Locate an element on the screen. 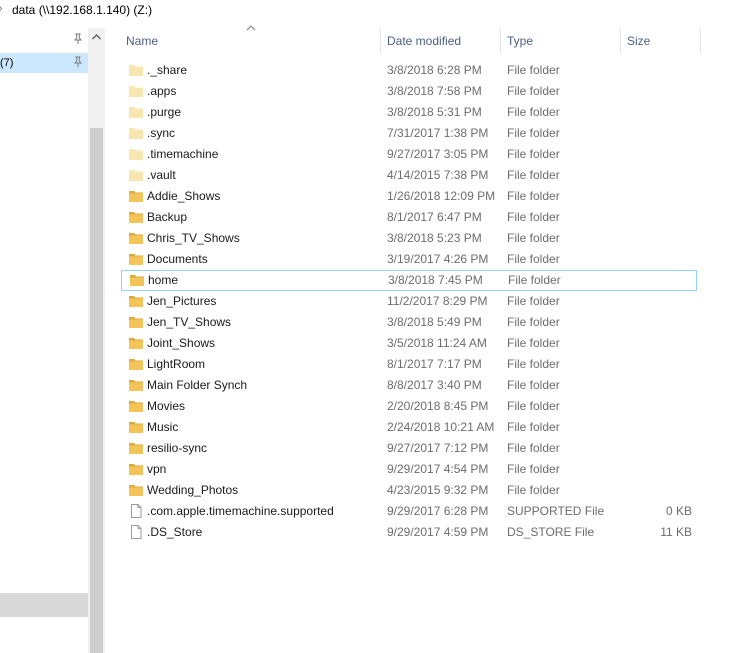 This screenshot has width=746, height=653. file-date-modified: 8/8/2017 3:40 PM is located at coordinates (434, 385).